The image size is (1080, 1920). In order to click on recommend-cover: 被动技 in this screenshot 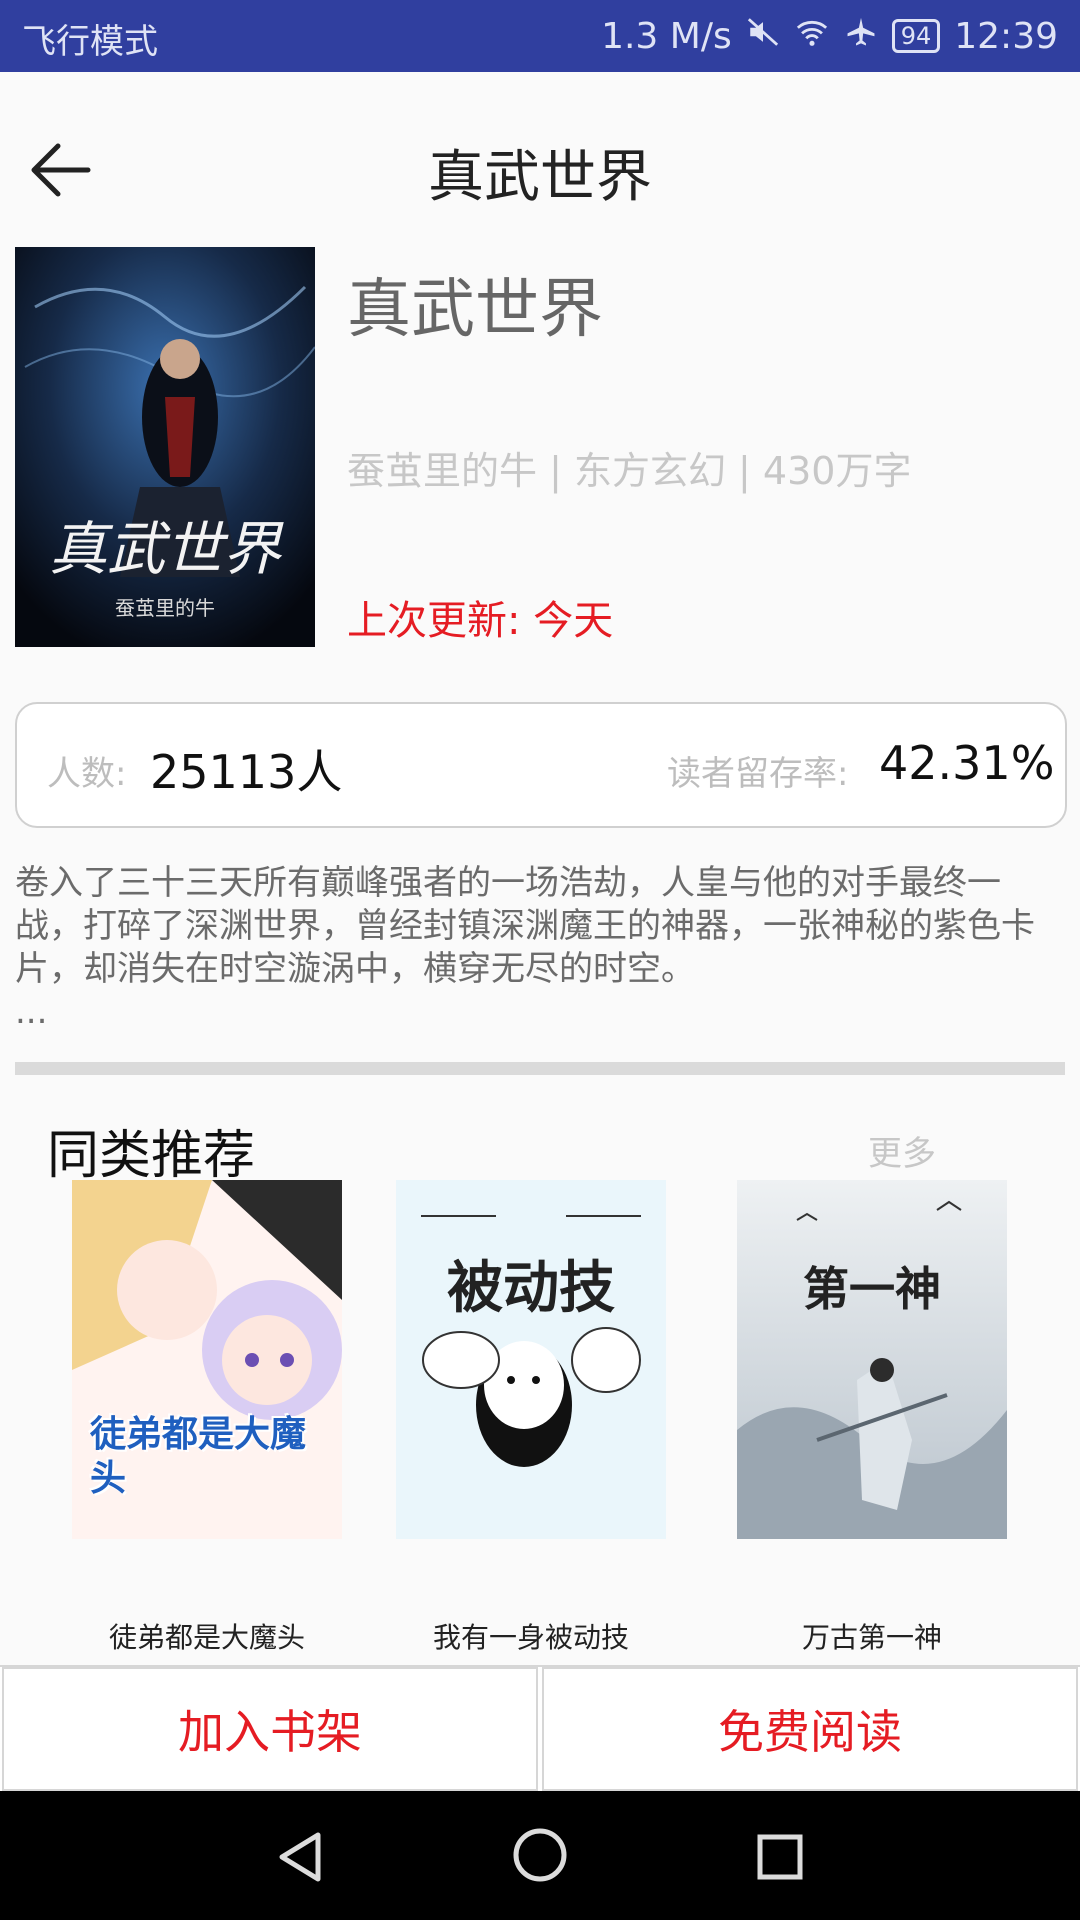, I will do `click(531, 1359)`.